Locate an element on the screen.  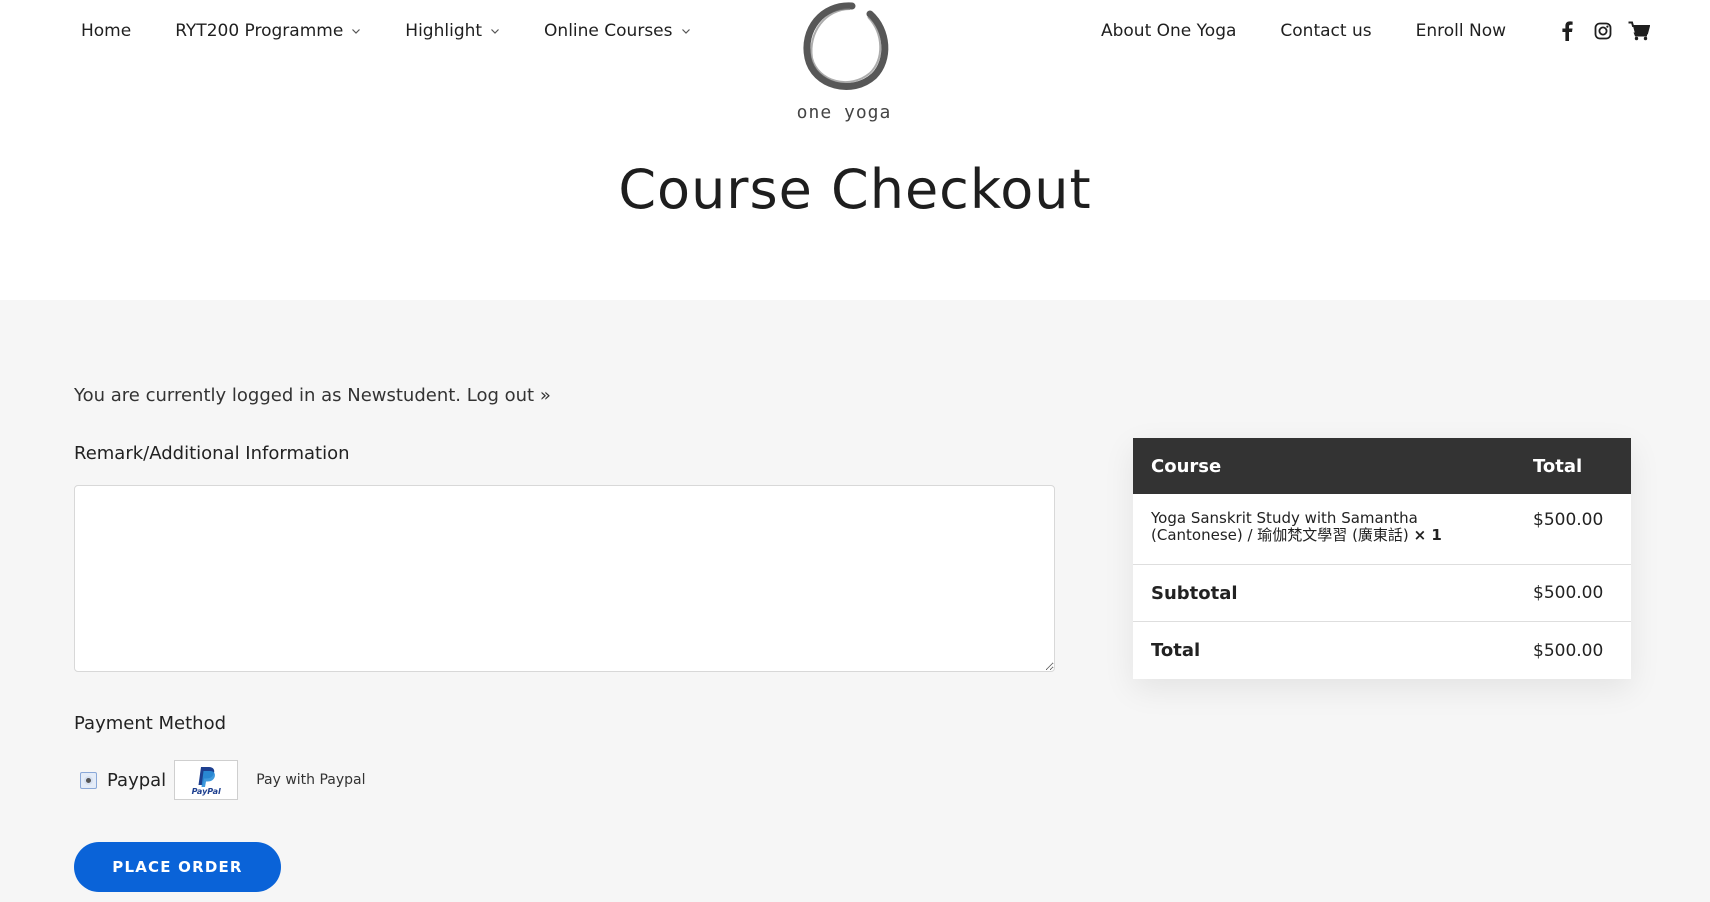
nav-item-ryt200: RYT200 Programme is located at coordinates (268, 31).